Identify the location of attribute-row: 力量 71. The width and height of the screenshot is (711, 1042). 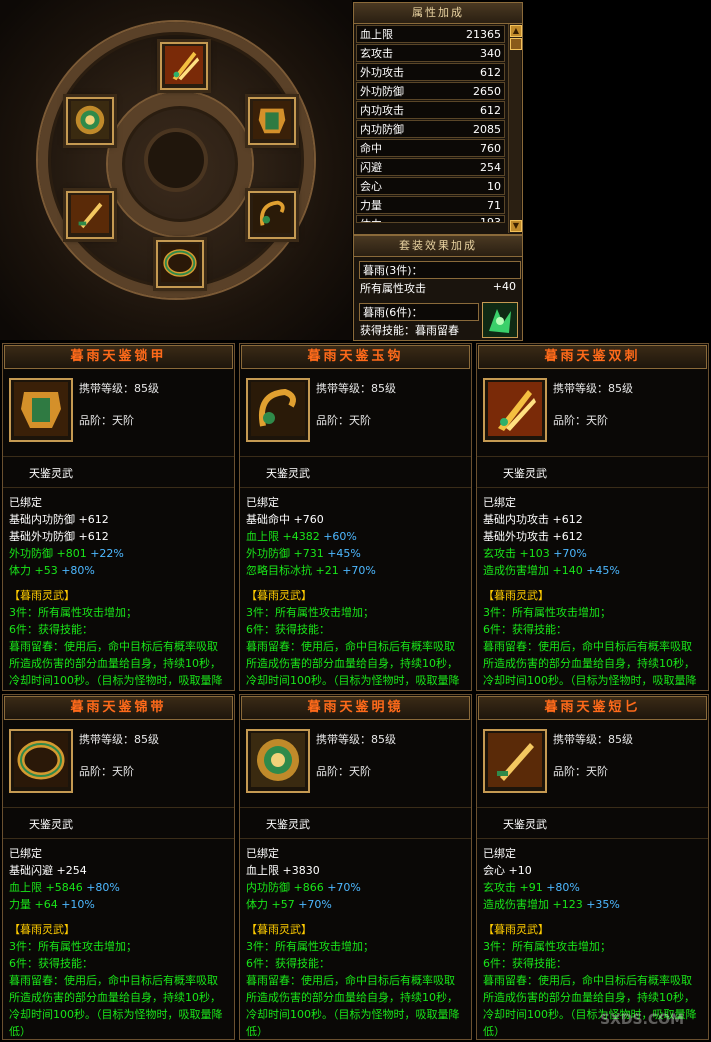
(430, 205).